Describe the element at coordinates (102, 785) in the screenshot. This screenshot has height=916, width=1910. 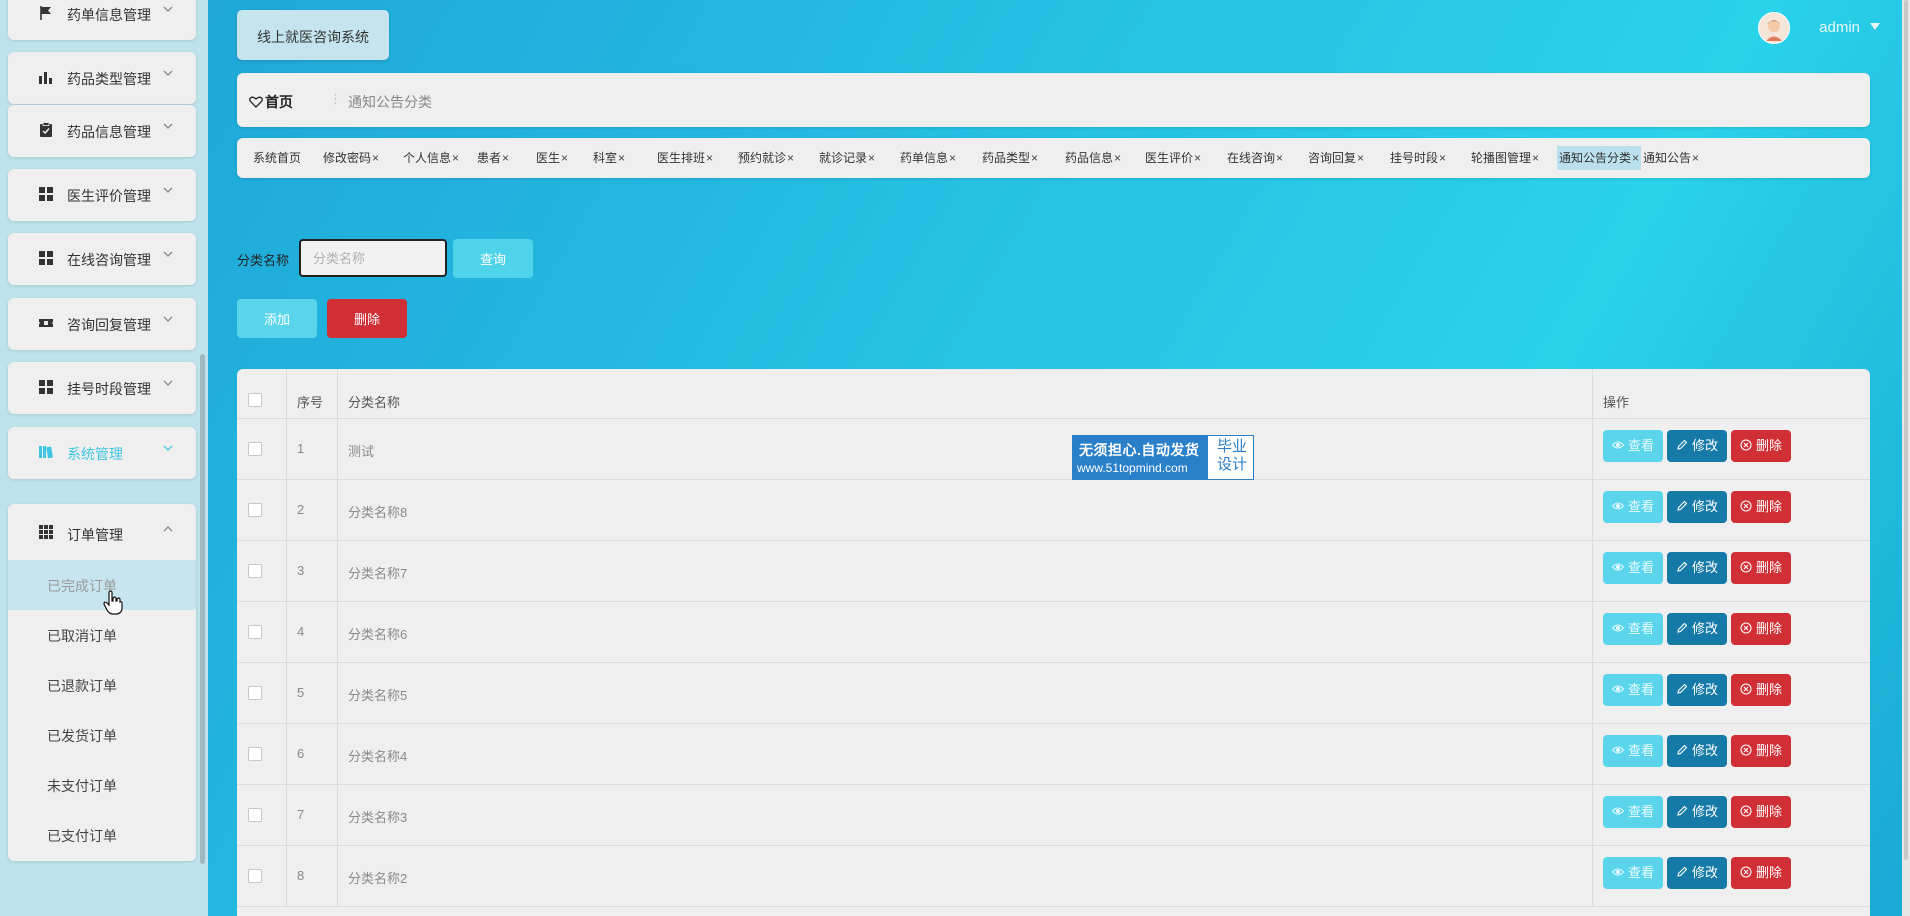
I see `submenu-item-unpaid-orders: 未支付订单` at that location.